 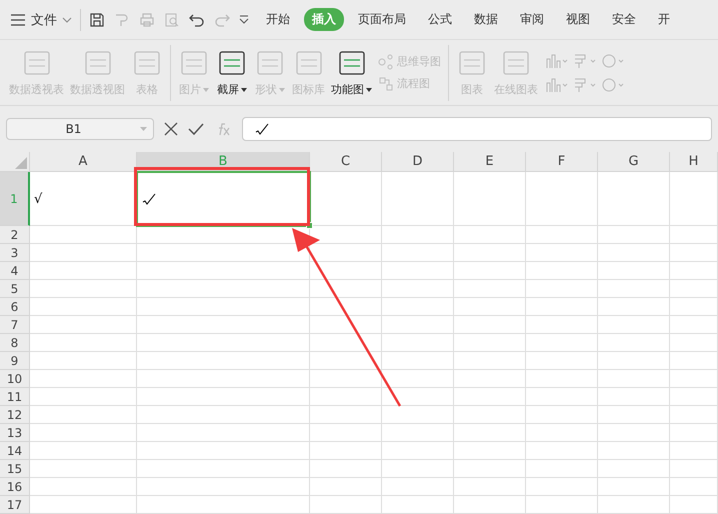 What do you see at coordinates (578, 19) in the screenshot?
I see `ribbon-tab: 视图` at bounding box center [578, 19].